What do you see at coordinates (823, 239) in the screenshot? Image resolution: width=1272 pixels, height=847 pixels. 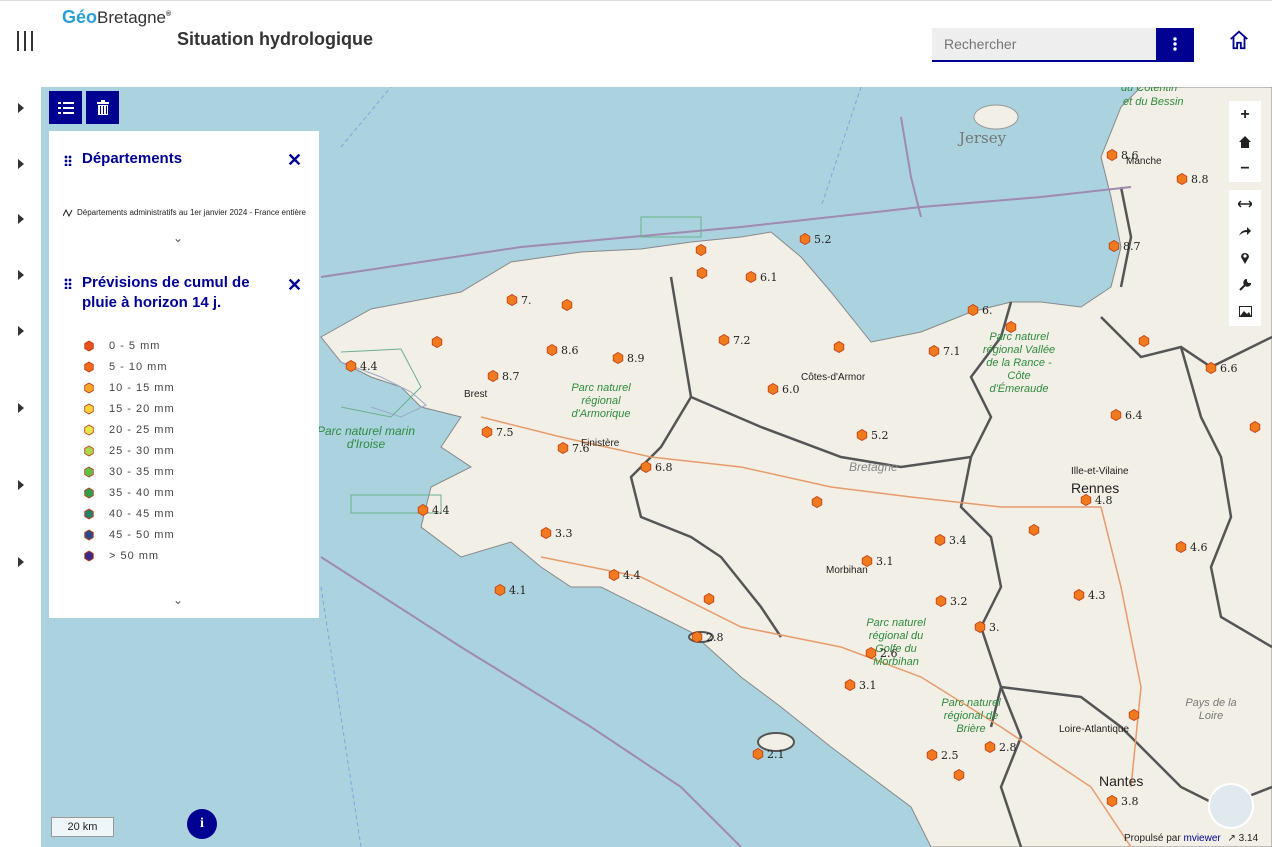 I see `station-value-label: 5.2` at bounding box center [823, 239].